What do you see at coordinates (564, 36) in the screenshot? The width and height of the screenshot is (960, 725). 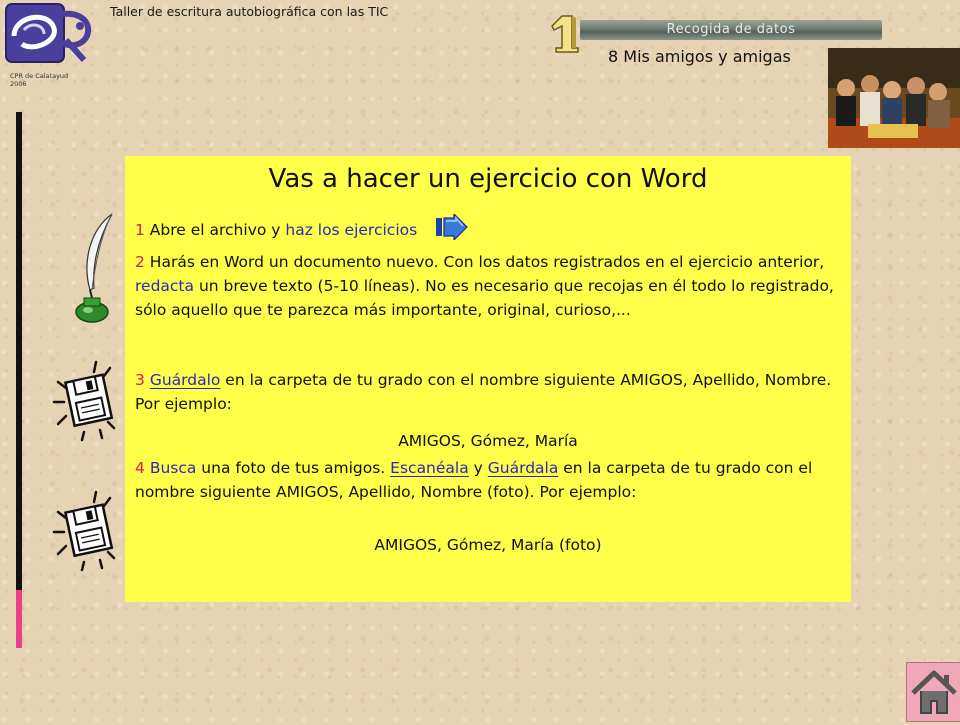 I see `section-number-icon` at bounding box center [564, 36].